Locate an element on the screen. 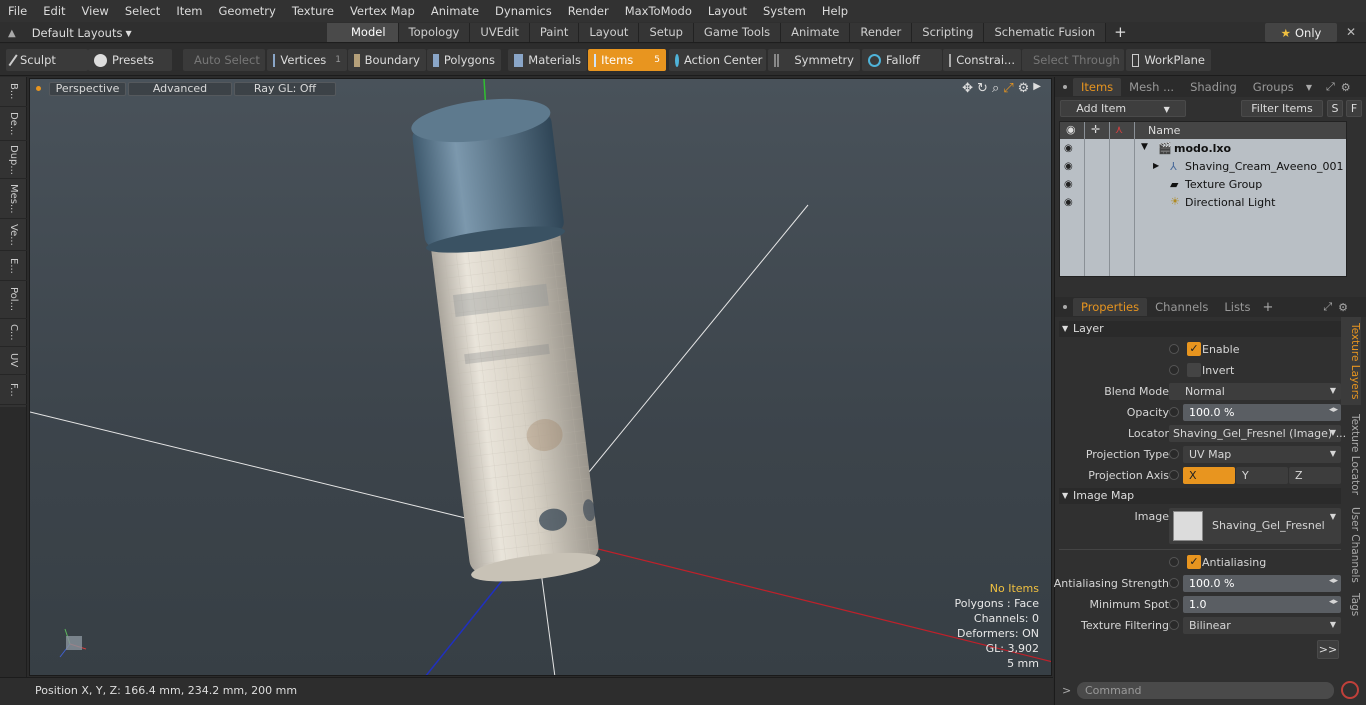  menu-vertex-map: Vertex Map is located at coordinates (382, 11).